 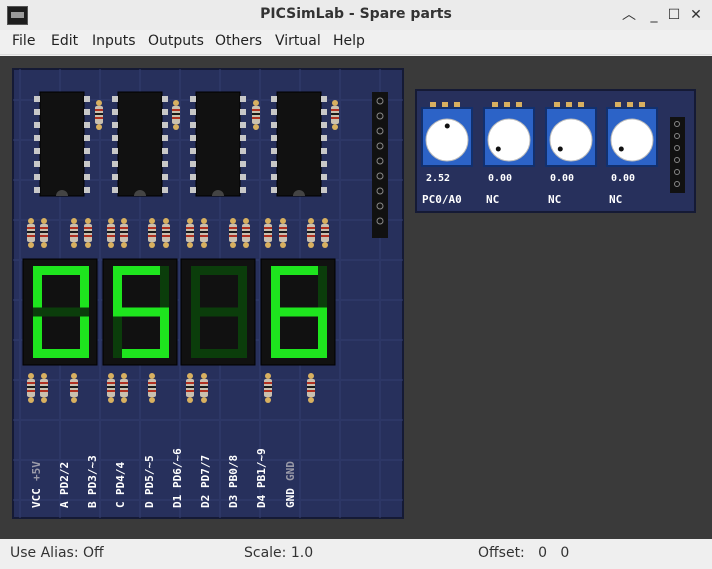 What do you see at coordinates (290, 498) in the screenshot?
I see `pin-name: GND` at bounding box center [290, 498].